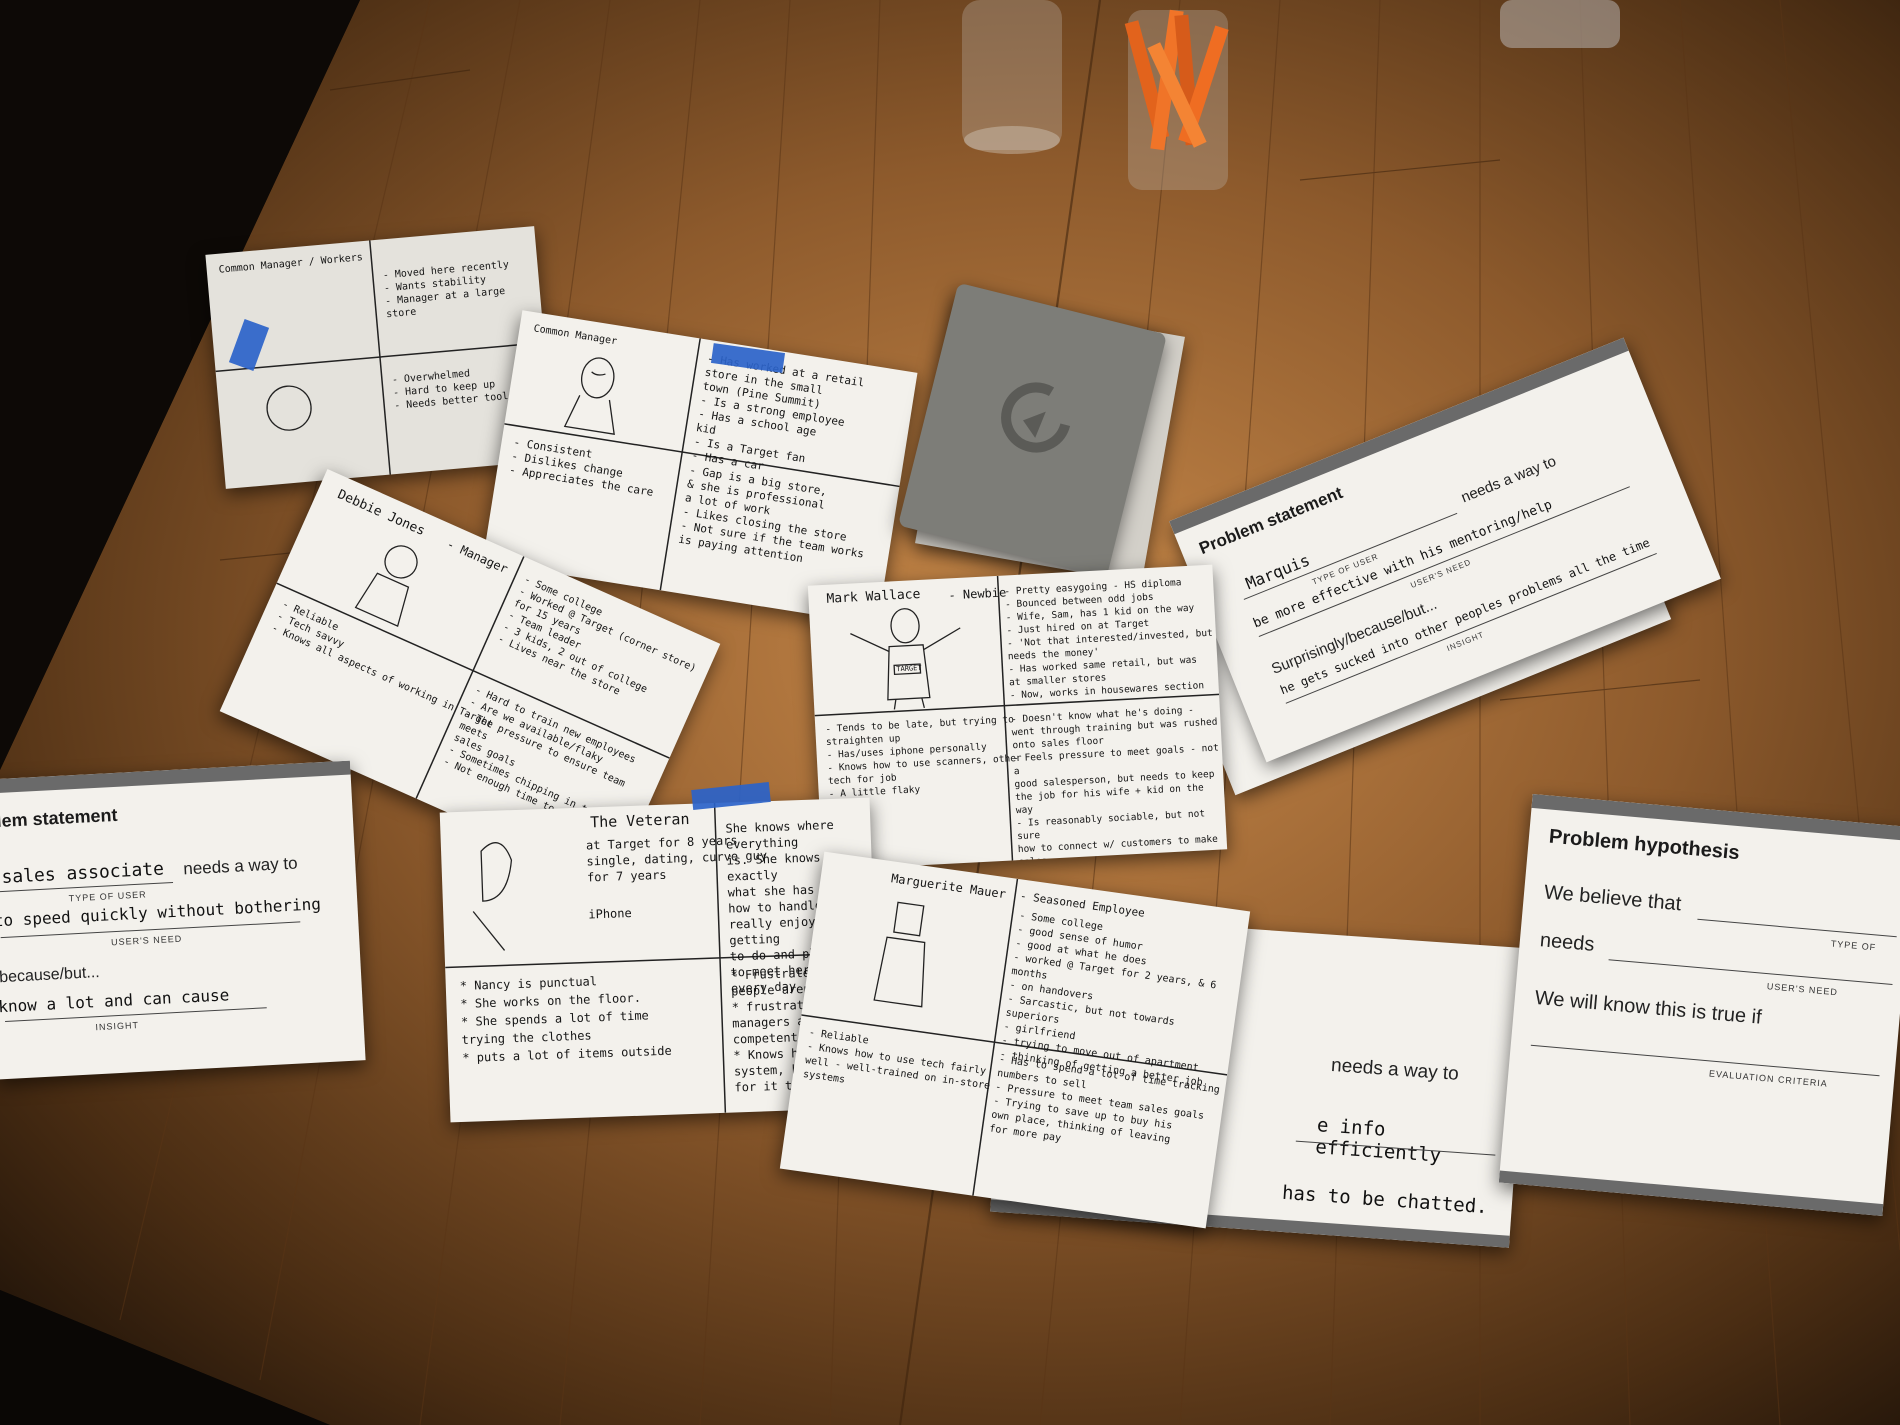 This screenshot has width=1900, height=1425. I want to click on water-bottle, so click(1560, 24).